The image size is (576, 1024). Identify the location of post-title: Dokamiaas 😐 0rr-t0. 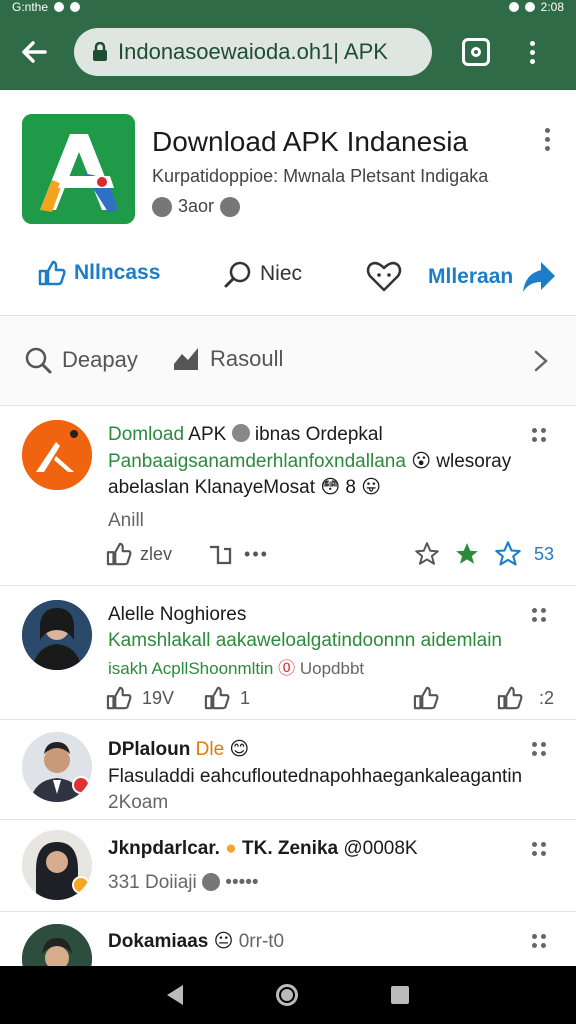
(196, 941).